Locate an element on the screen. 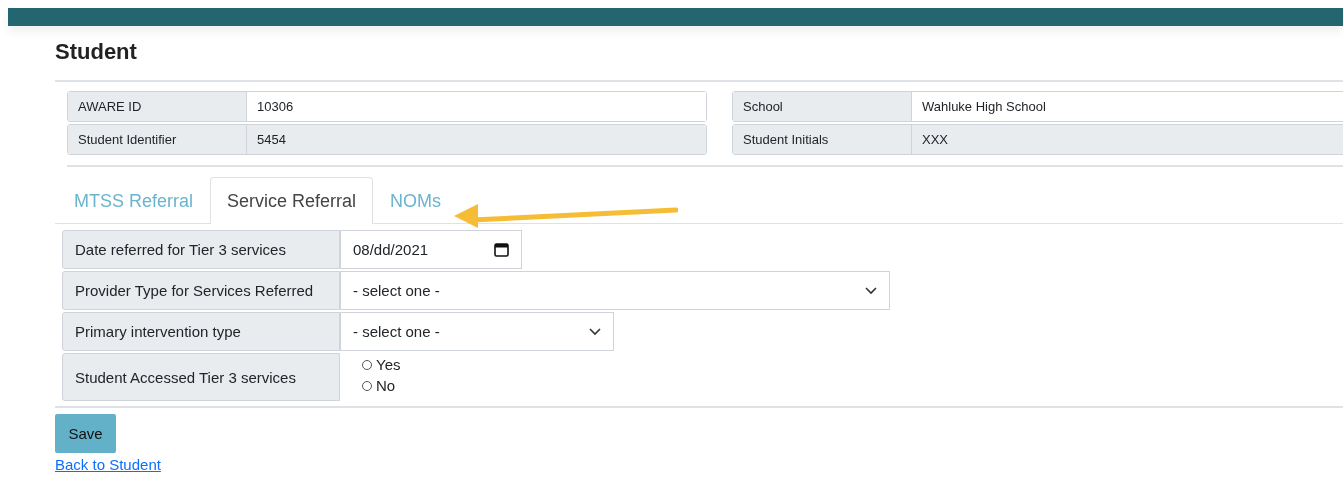  radio-label: Yes is located at coordinates (388, 364).